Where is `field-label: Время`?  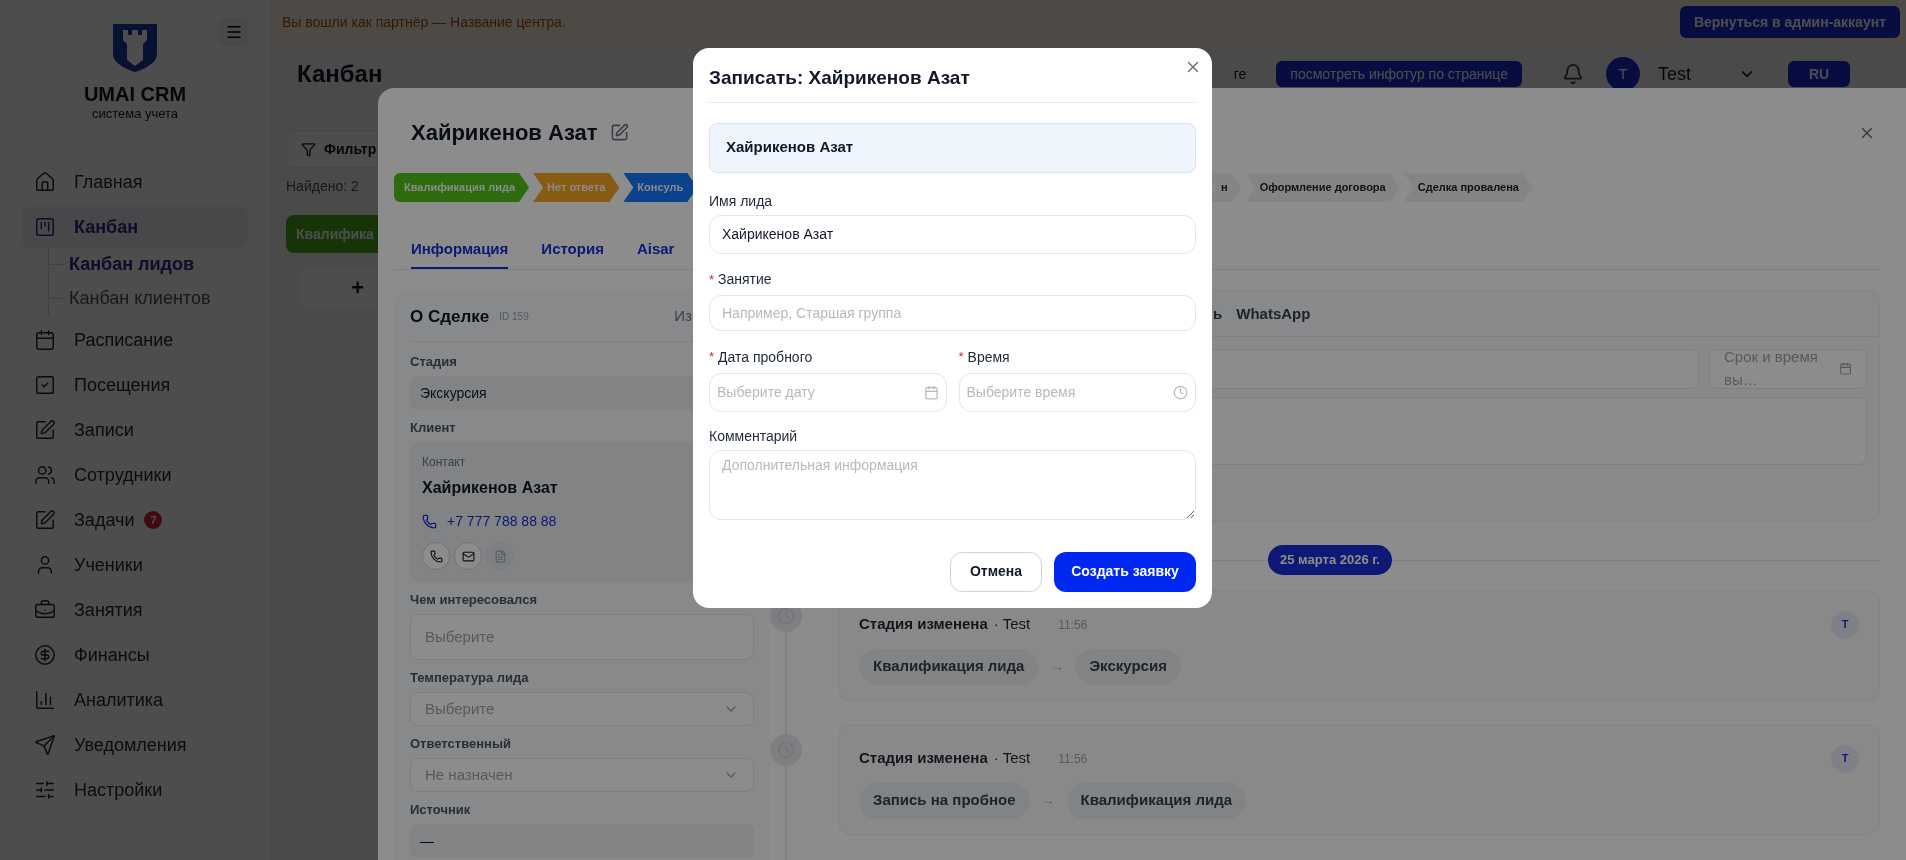
field-label: Время is located at coordinates (988, 356).